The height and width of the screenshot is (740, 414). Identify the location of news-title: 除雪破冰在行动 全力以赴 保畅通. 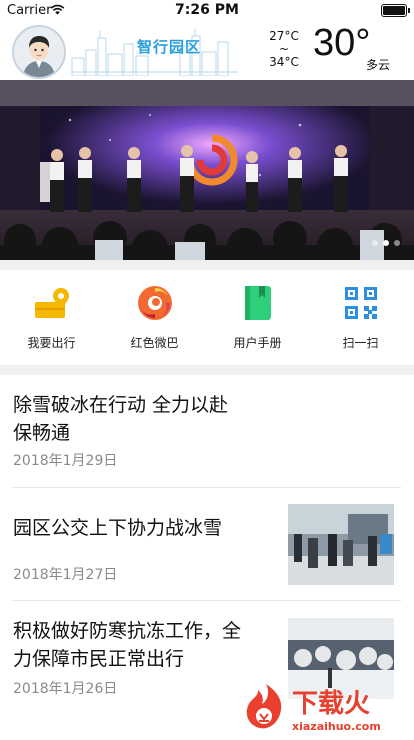
(121, 419).